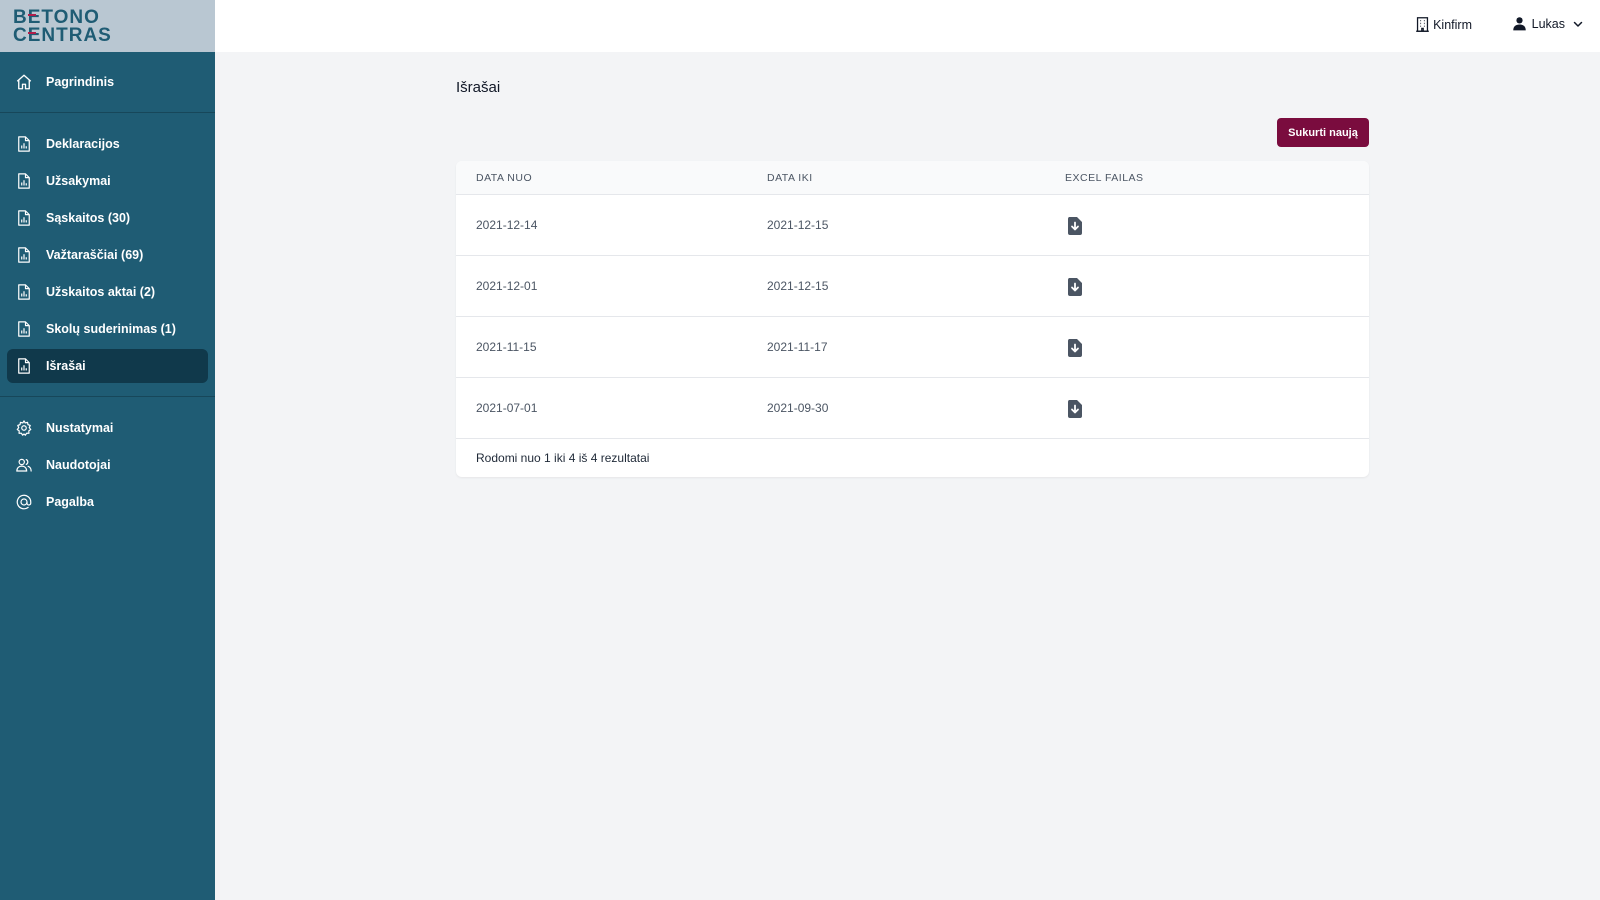 Image resolution: width=1600 pixels, height=900 pixels. What do you see at coordinates (790, 178) in the screenshot?
I see `column-header-date-to: DATA IKI` at bounding box center [790, 178].